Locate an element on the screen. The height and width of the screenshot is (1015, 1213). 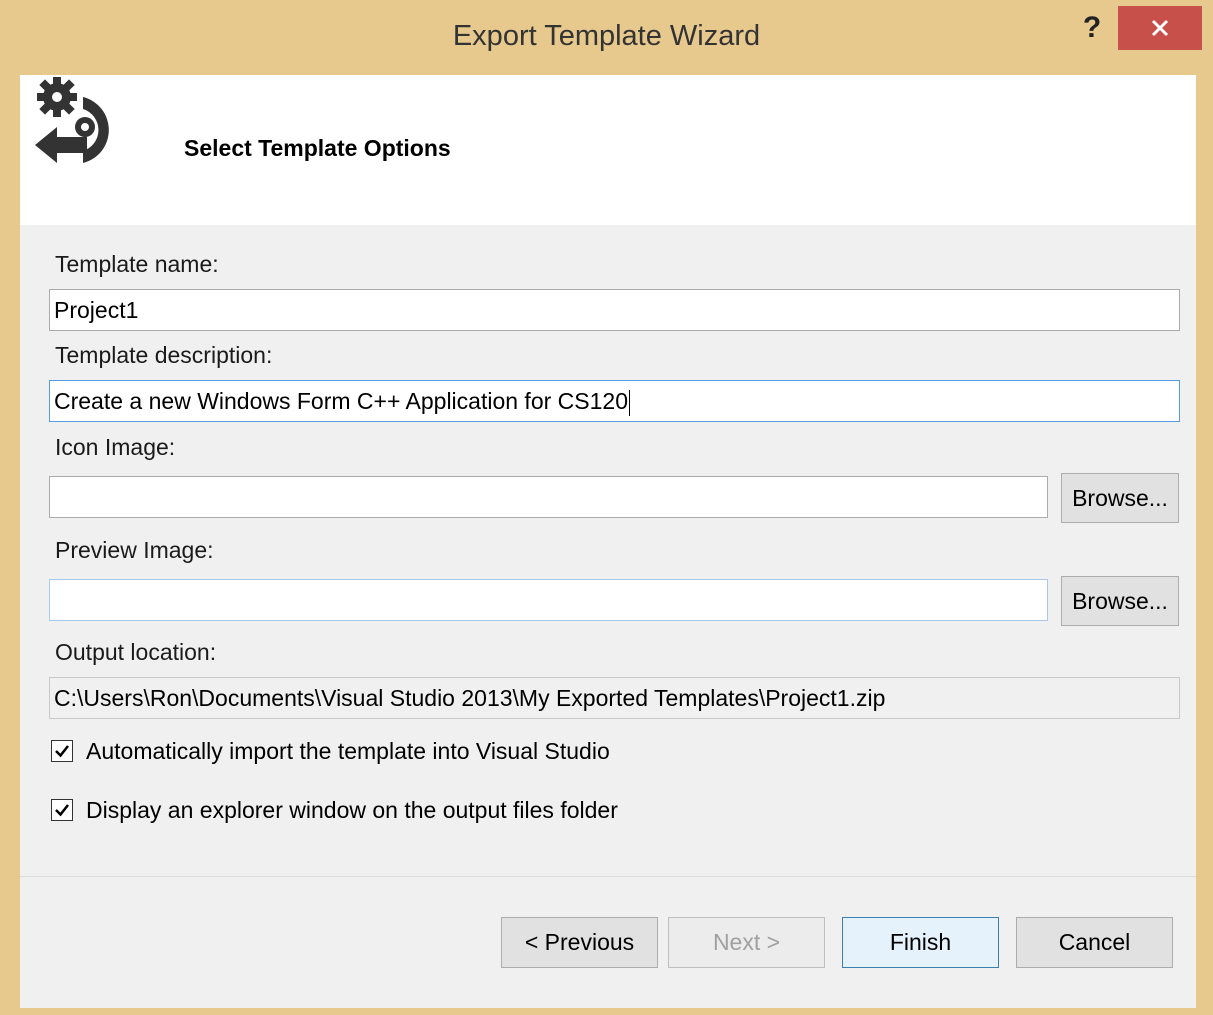
window-title: Export Template Wizard is located at coordinates (606, 36).